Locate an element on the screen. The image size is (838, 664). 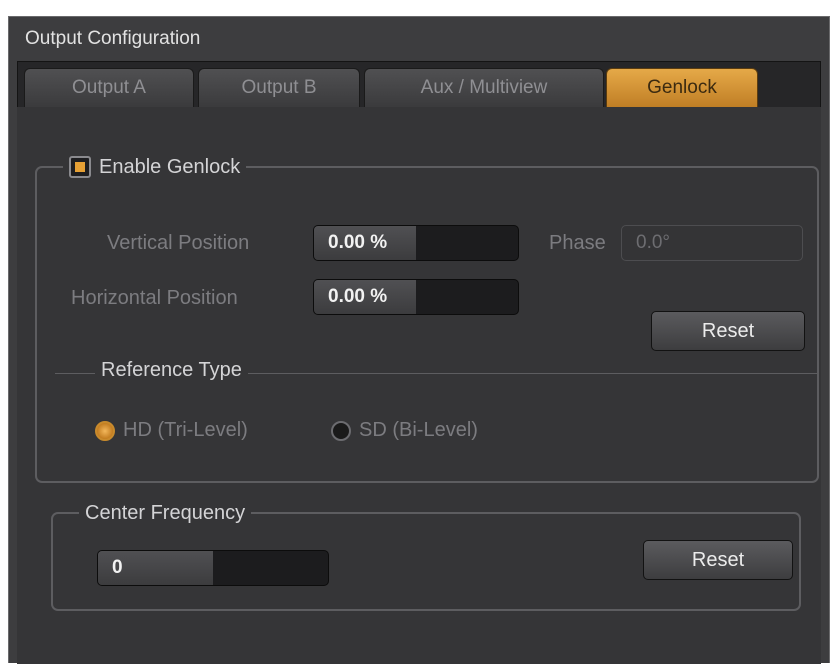
center-frequency-input: 0 is located at coordinates (213, 568).